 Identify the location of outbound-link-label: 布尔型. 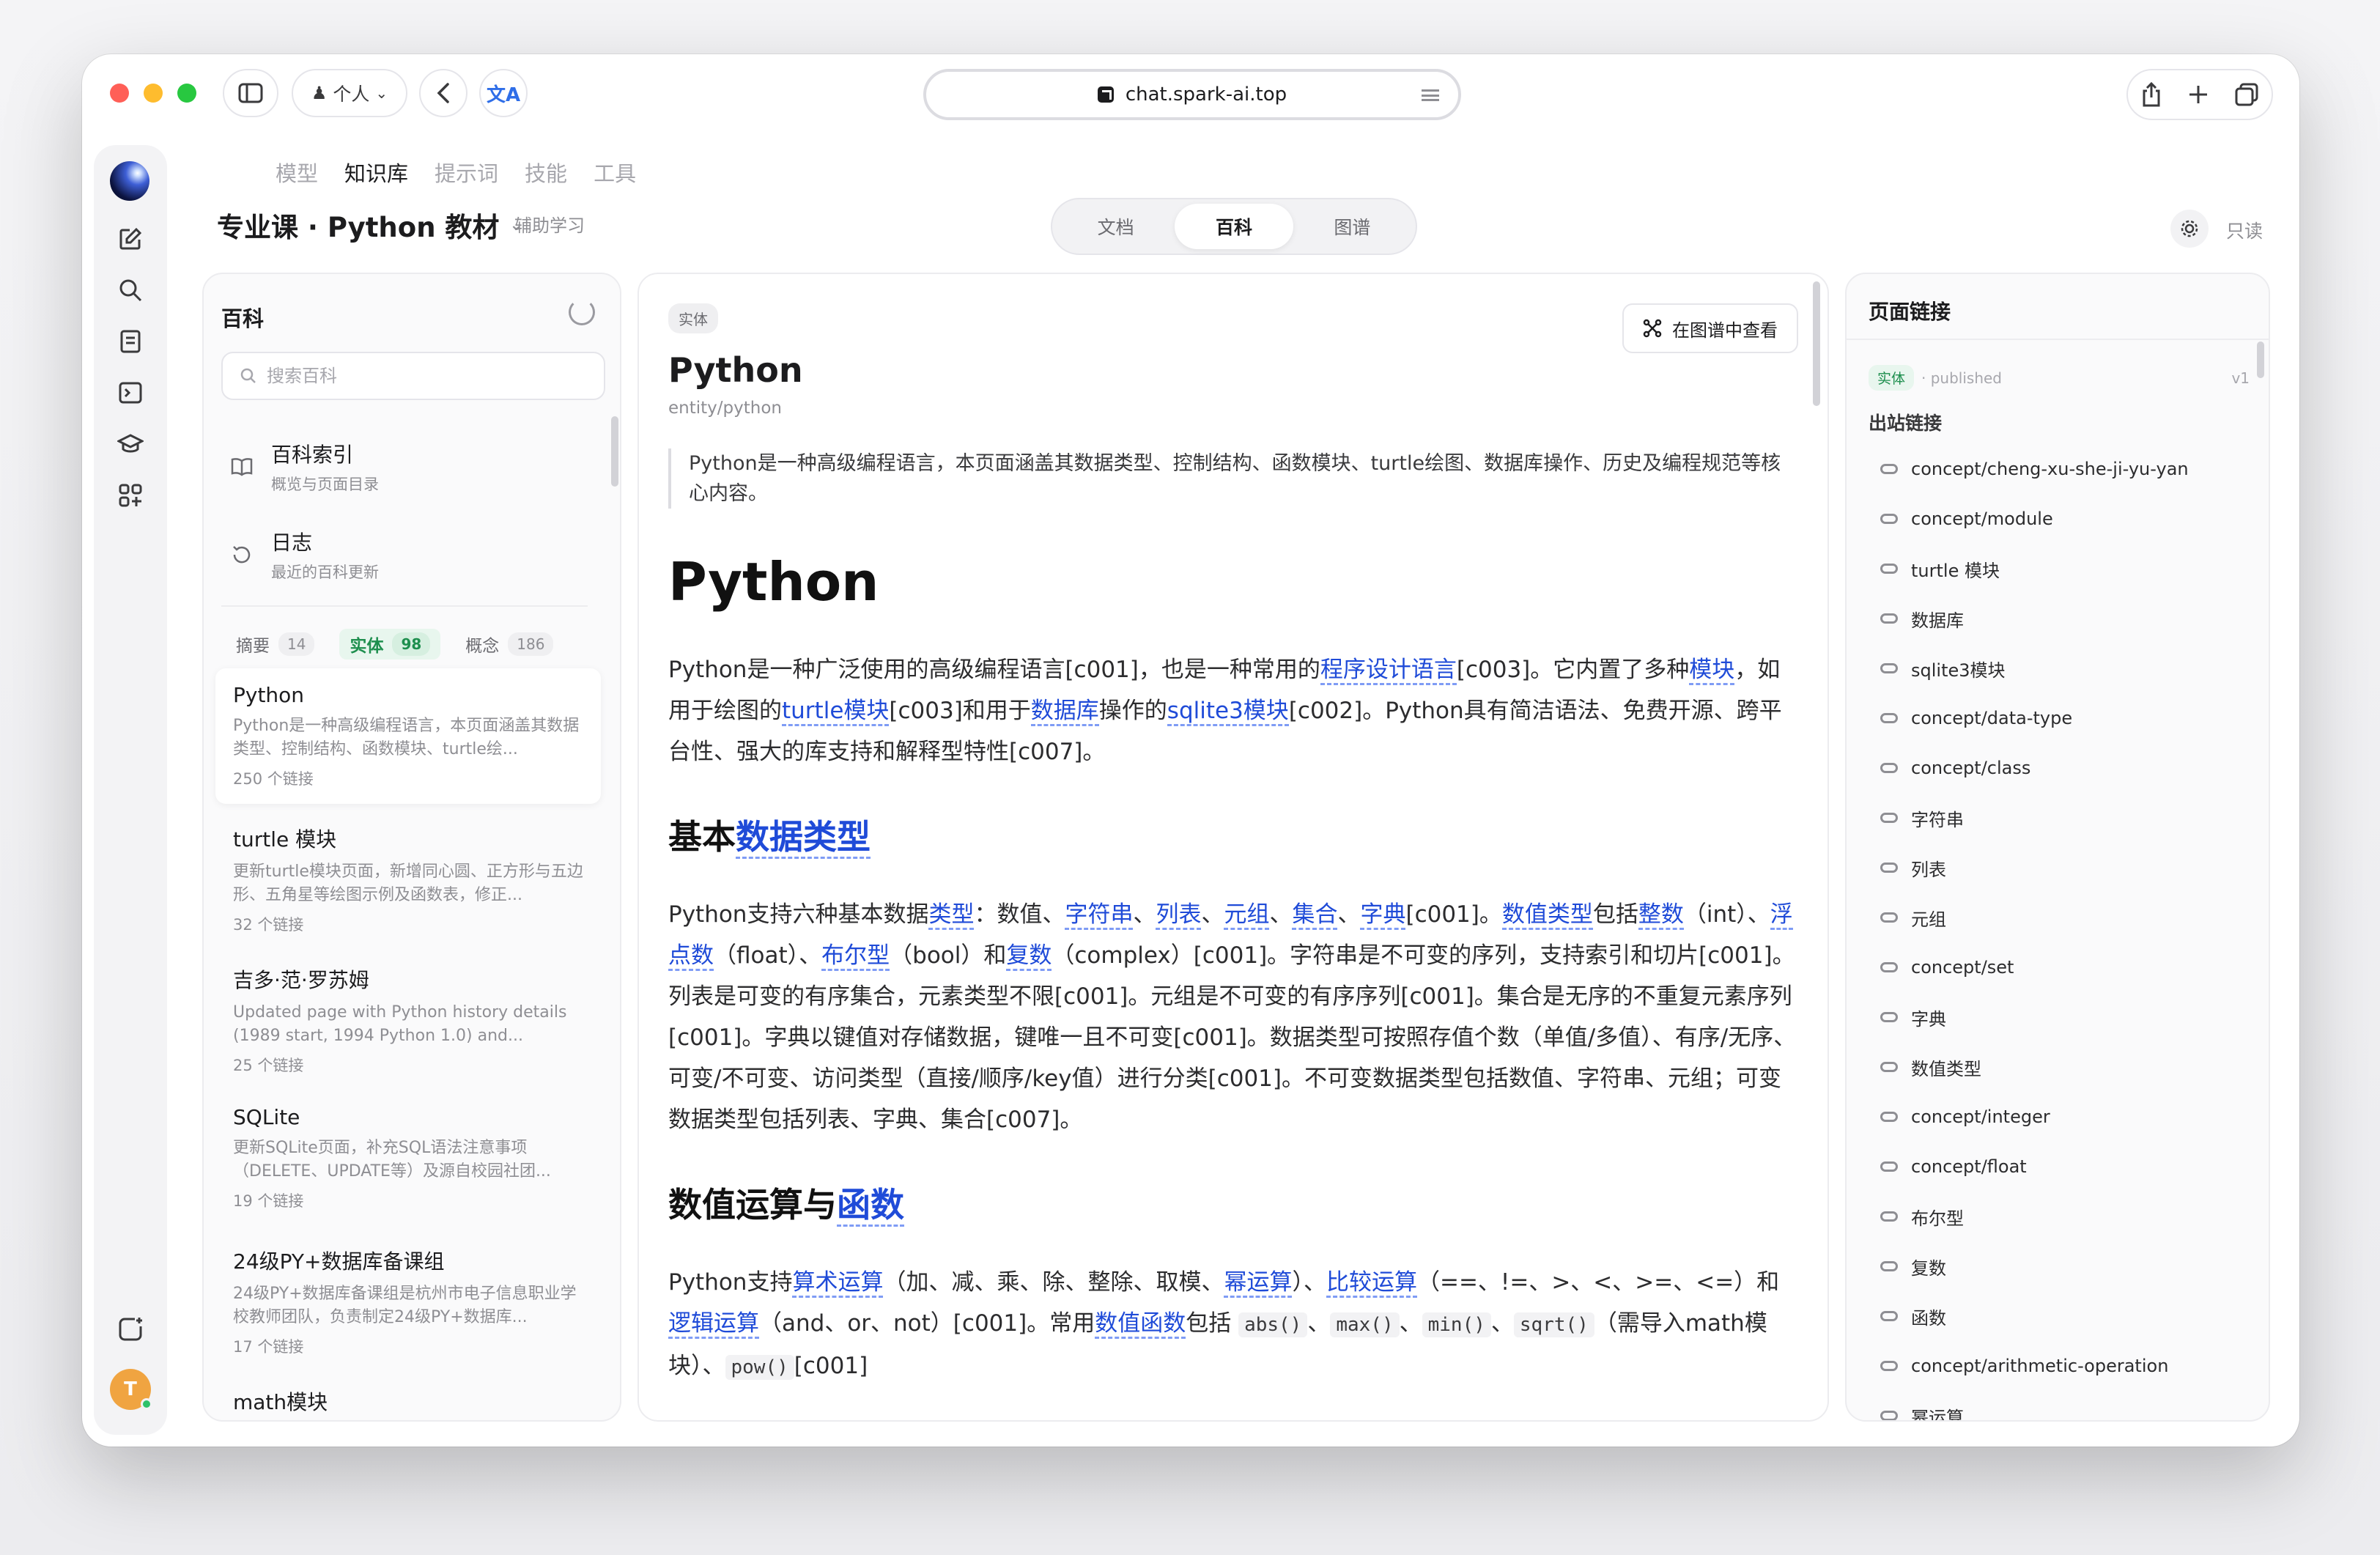
(1937, 1218).